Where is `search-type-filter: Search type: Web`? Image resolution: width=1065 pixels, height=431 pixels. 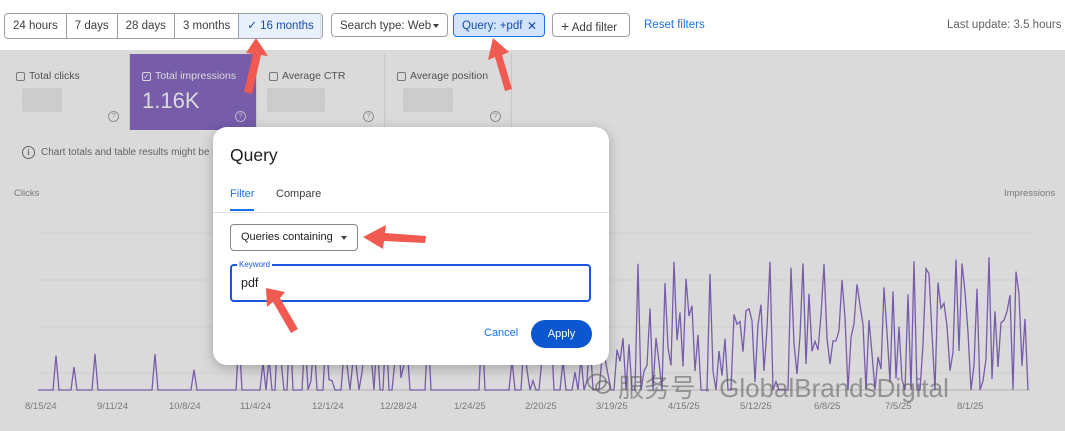
search-type-filter: Search type: Web is located at coordinates (389, 25).